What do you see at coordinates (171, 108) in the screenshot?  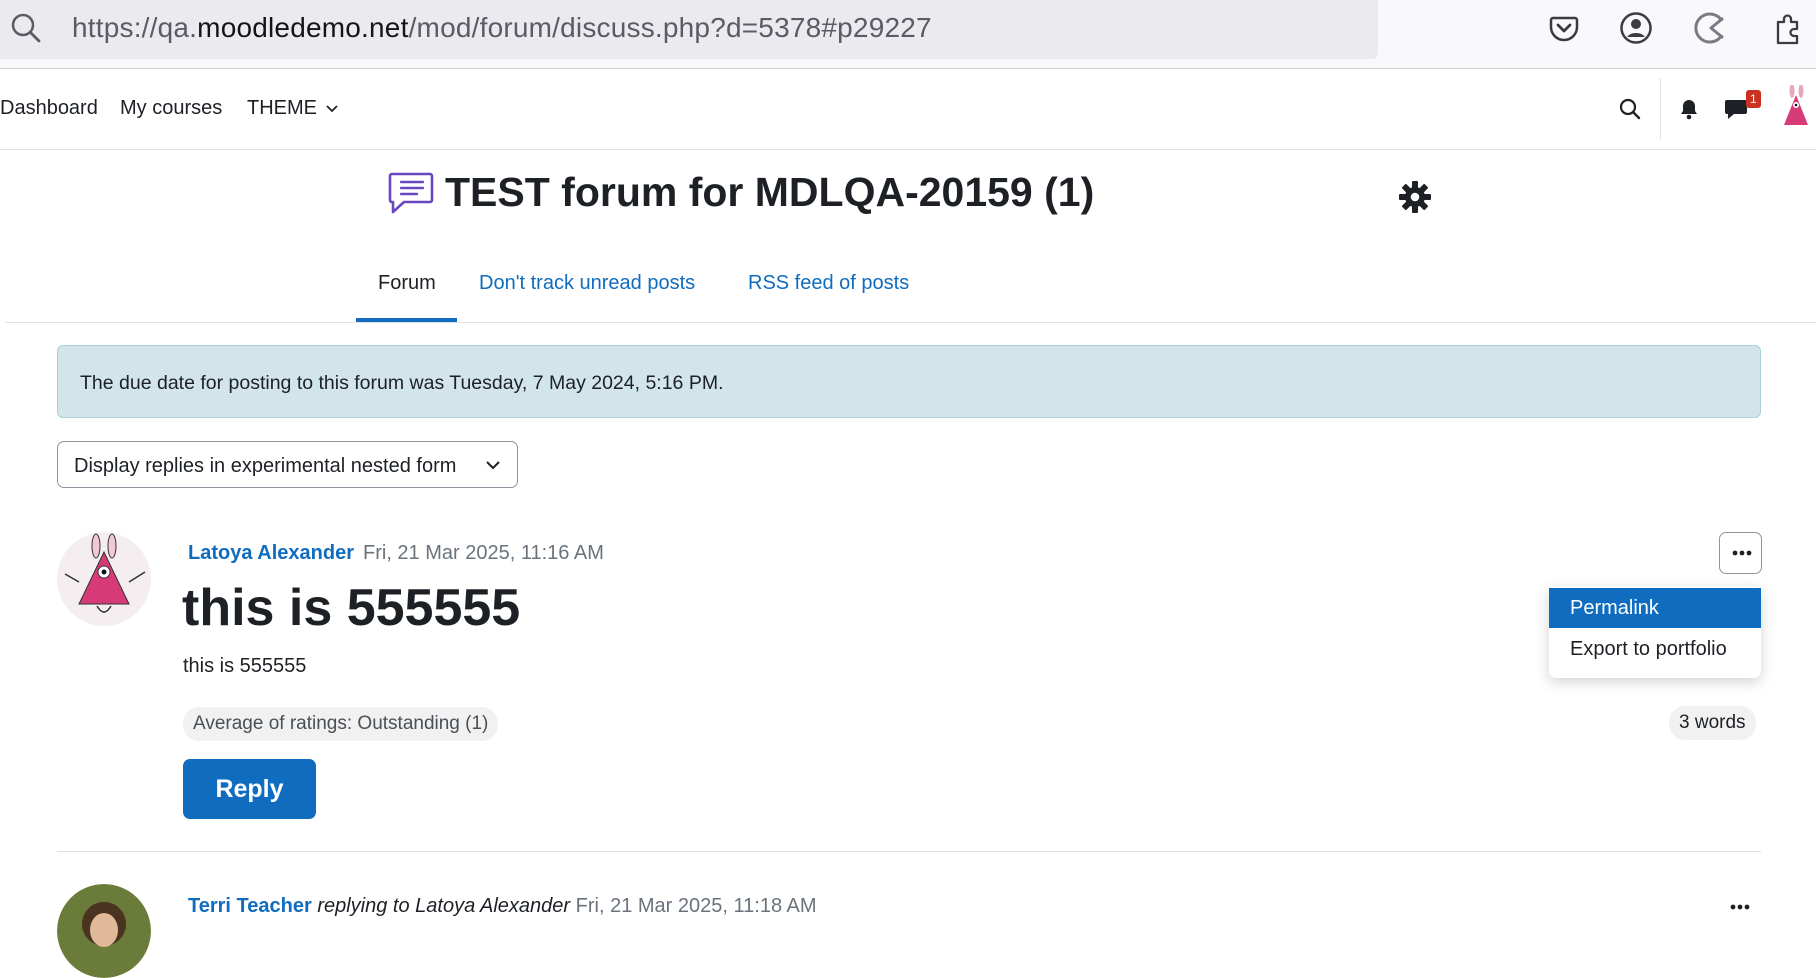 I see `nav-my-courses: My courses` at bounding box center [171, 108].